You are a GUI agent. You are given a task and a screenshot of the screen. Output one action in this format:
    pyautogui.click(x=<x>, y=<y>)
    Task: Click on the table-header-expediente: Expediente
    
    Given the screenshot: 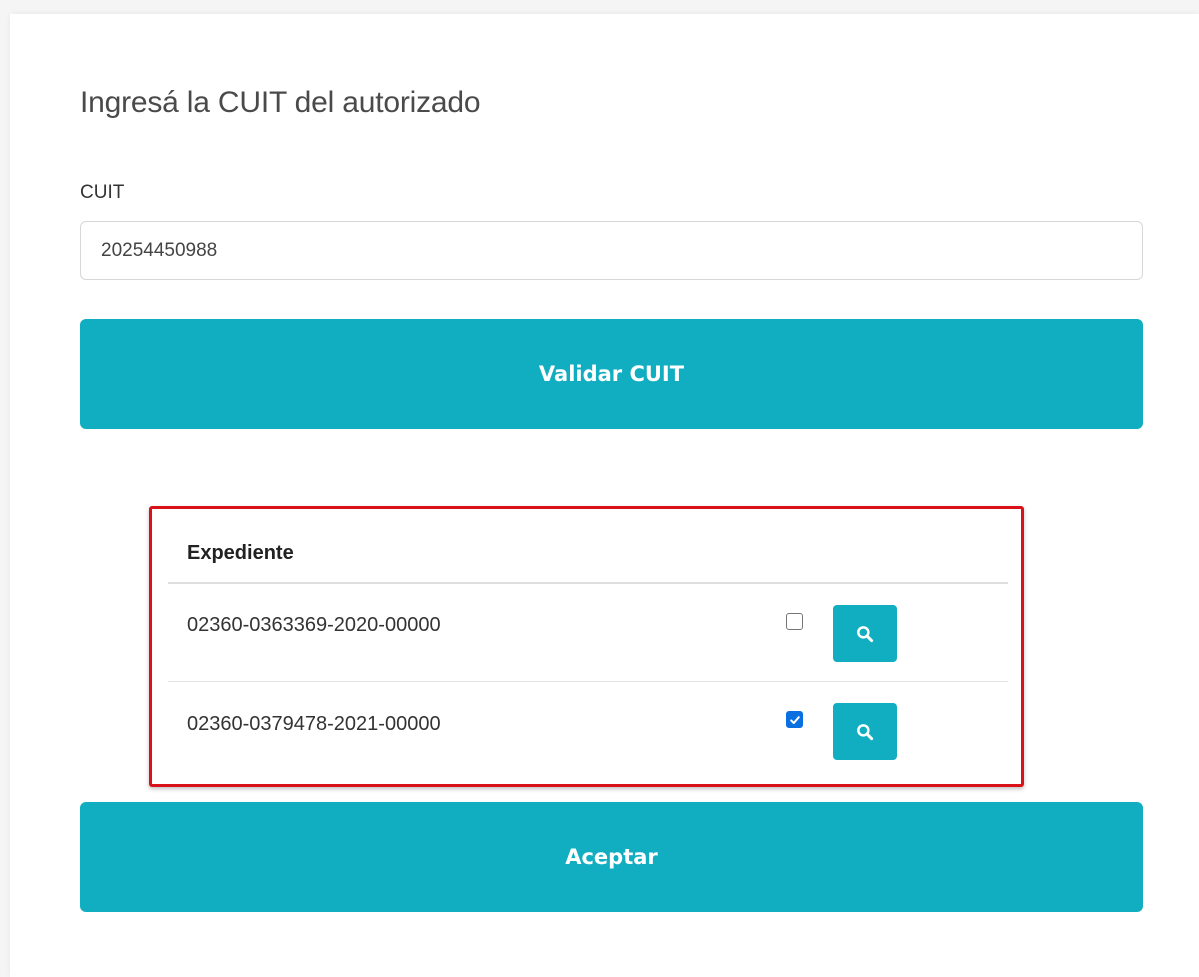 What is the action you would take?
    pyautogui.click(x=588, y=554)
    